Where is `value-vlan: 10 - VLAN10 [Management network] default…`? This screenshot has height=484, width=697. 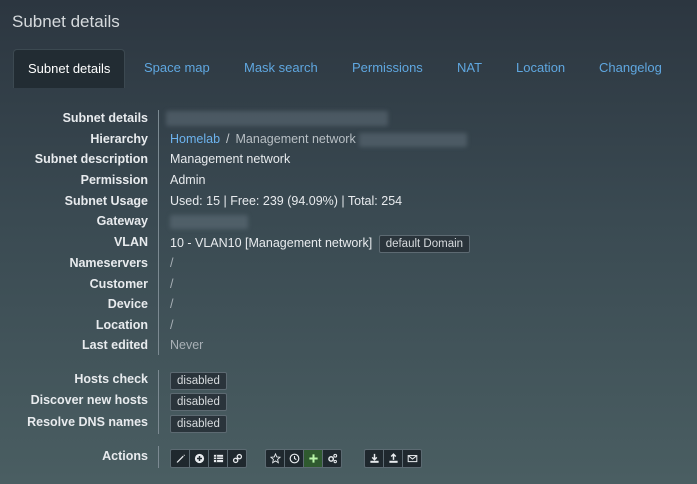 value-vlan: 10 - VLAN10 [Management network] default… is located at coordinates (320, 244).